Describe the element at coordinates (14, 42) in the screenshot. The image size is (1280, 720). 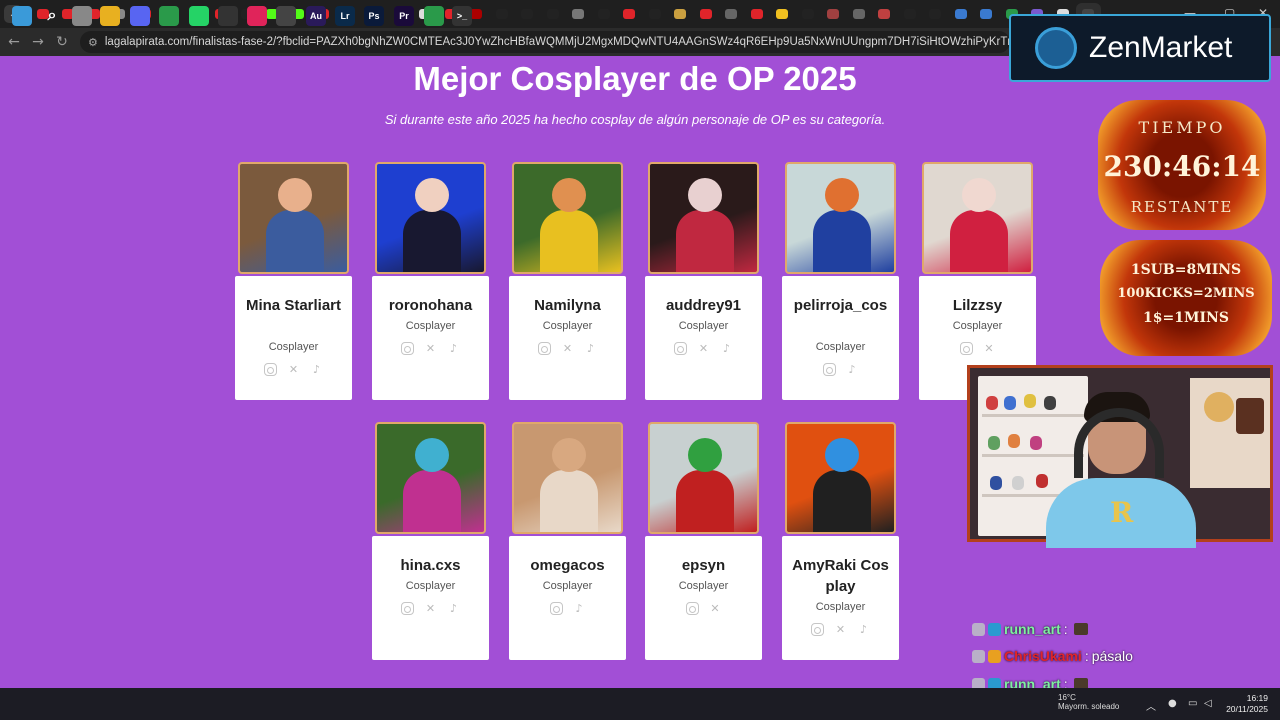
I see `back-icon: ←` at that location.